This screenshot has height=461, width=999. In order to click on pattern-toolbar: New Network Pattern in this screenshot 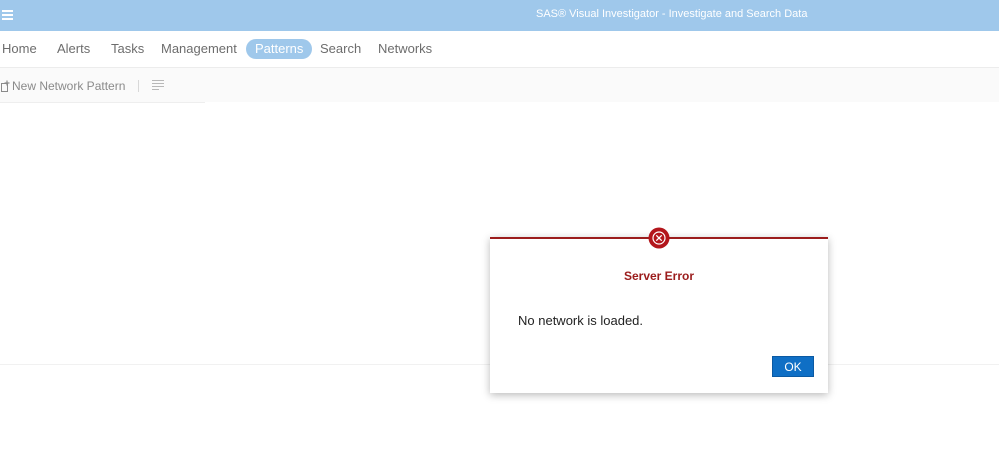, I will do `click(499, 85)`.